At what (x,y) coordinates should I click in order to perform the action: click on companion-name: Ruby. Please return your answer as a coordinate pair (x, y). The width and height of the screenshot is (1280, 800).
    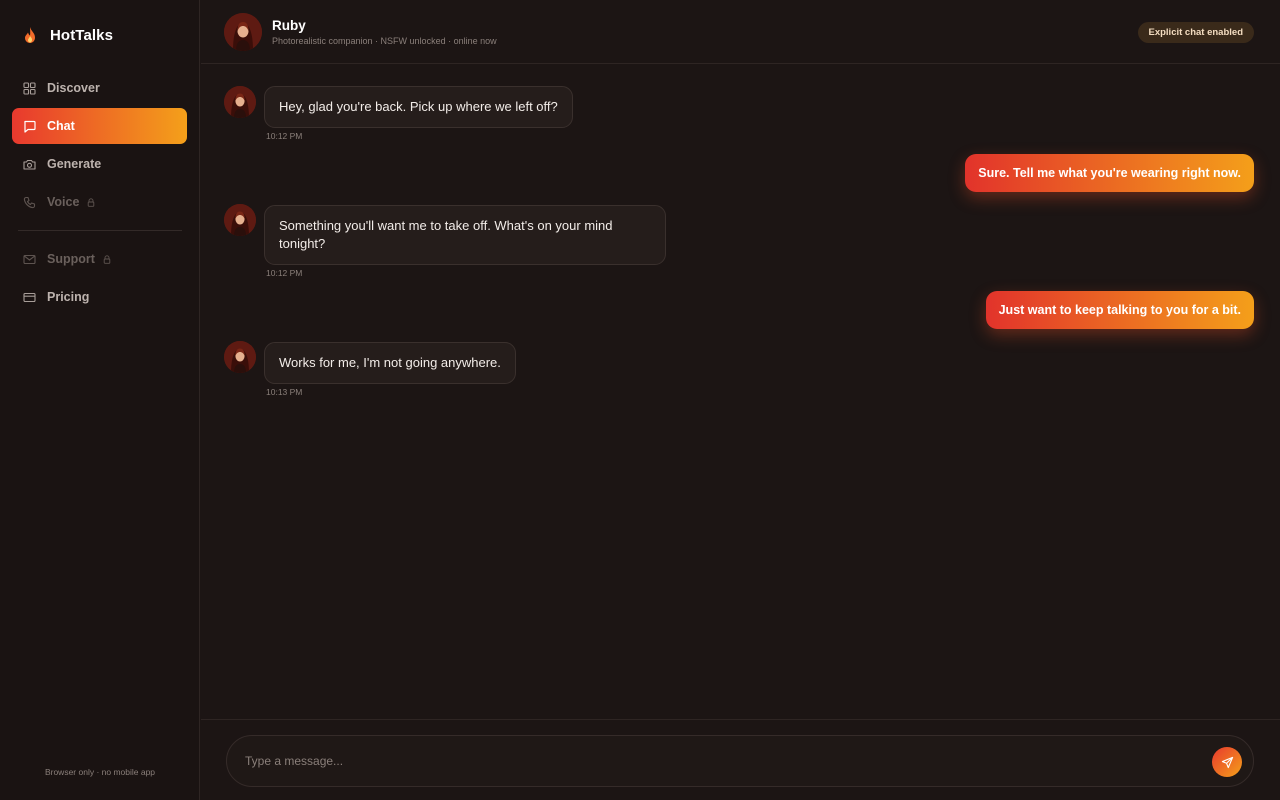
    Looking at the image, I should click on (289, 25).